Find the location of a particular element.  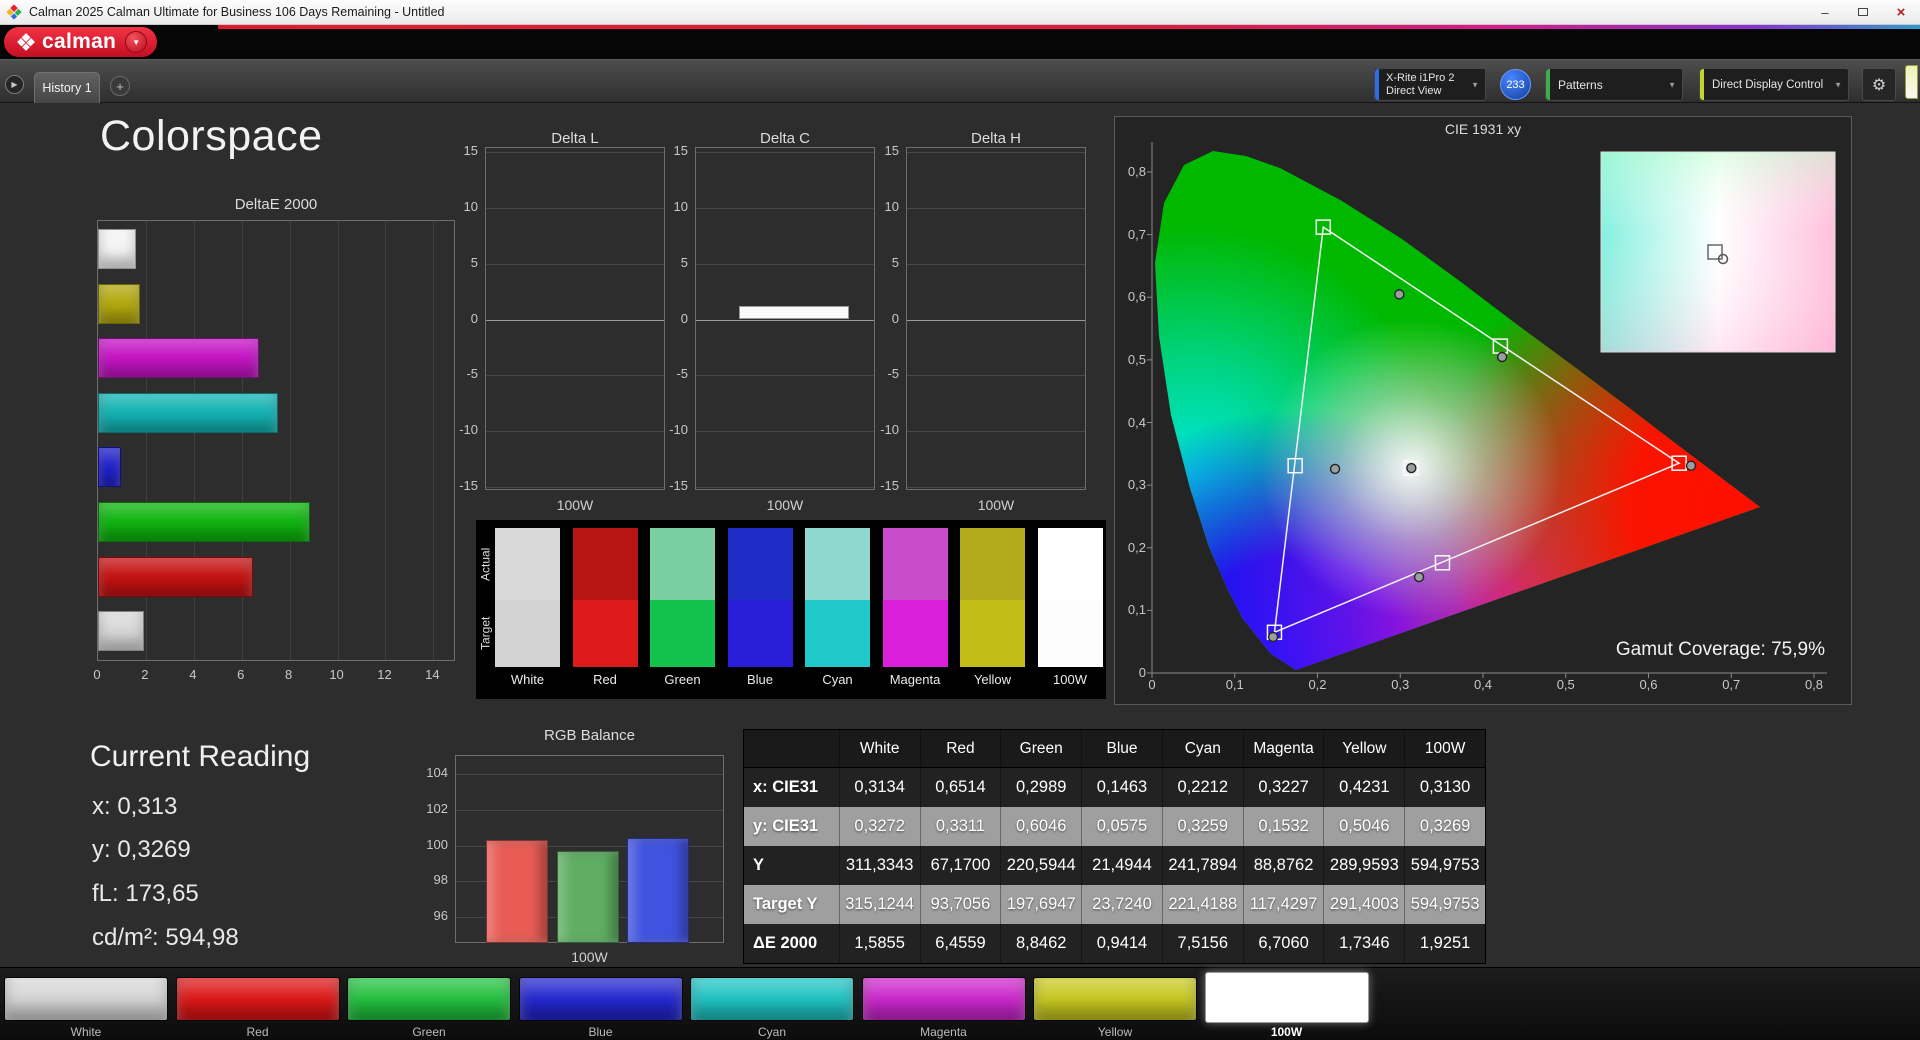

chart-title: Delta L is located at coordinates (575, 138).